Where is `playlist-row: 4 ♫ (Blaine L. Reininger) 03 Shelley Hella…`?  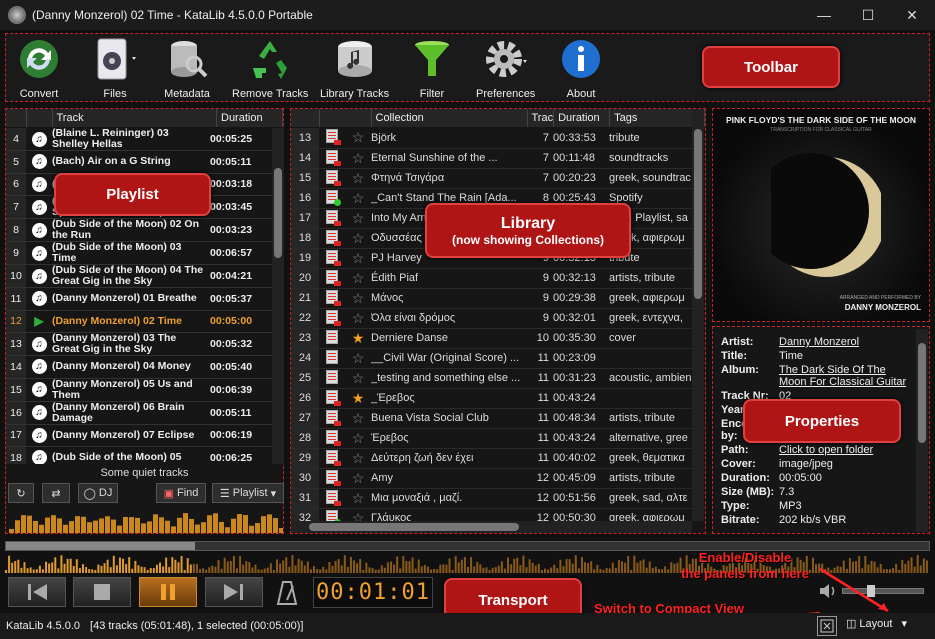
playlist-row: 4 ♫ (Blaine L. Reininger) 03 Shelley Hella… is located at coordinates (139, 139).